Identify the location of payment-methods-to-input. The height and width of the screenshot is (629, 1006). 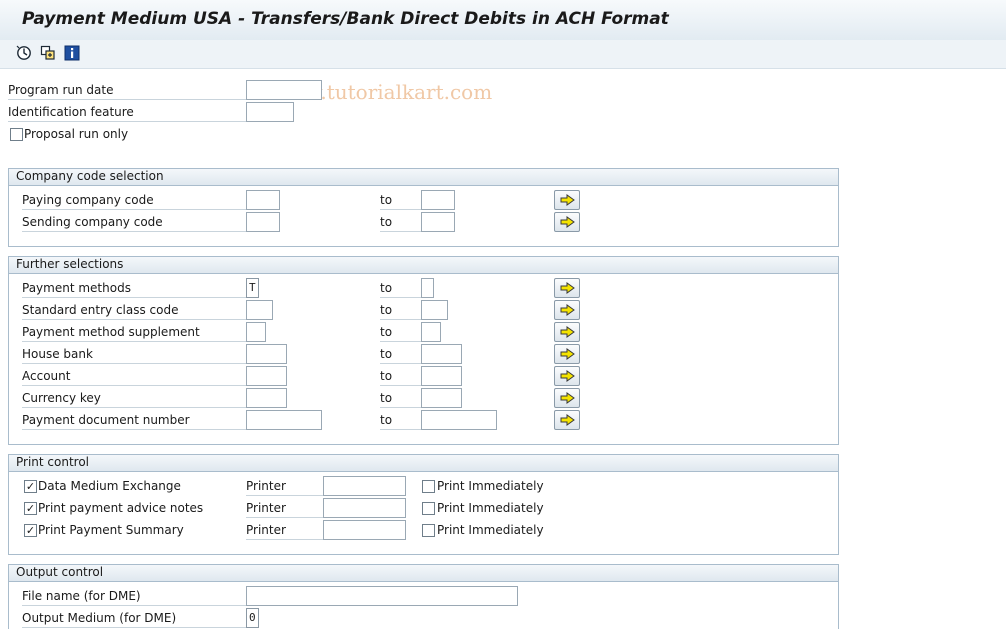
(427, 288).